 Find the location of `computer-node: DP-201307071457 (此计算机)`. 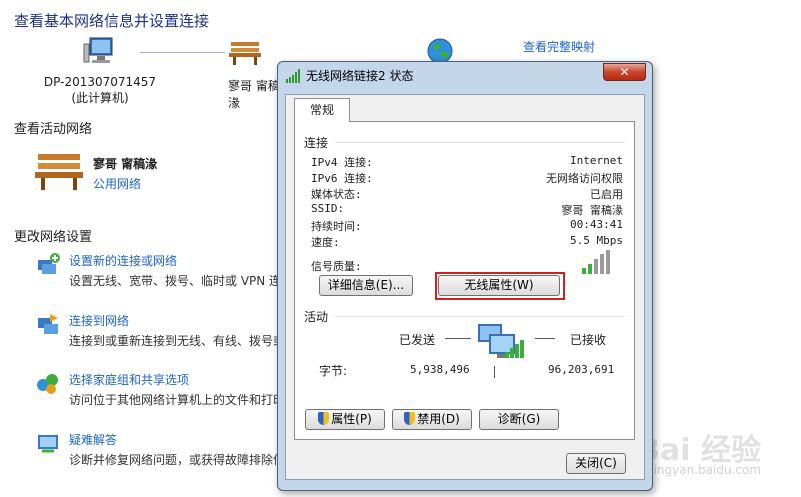

computer-node: DP-201307071457 (此计算机) is located at coordinates (100, 71).